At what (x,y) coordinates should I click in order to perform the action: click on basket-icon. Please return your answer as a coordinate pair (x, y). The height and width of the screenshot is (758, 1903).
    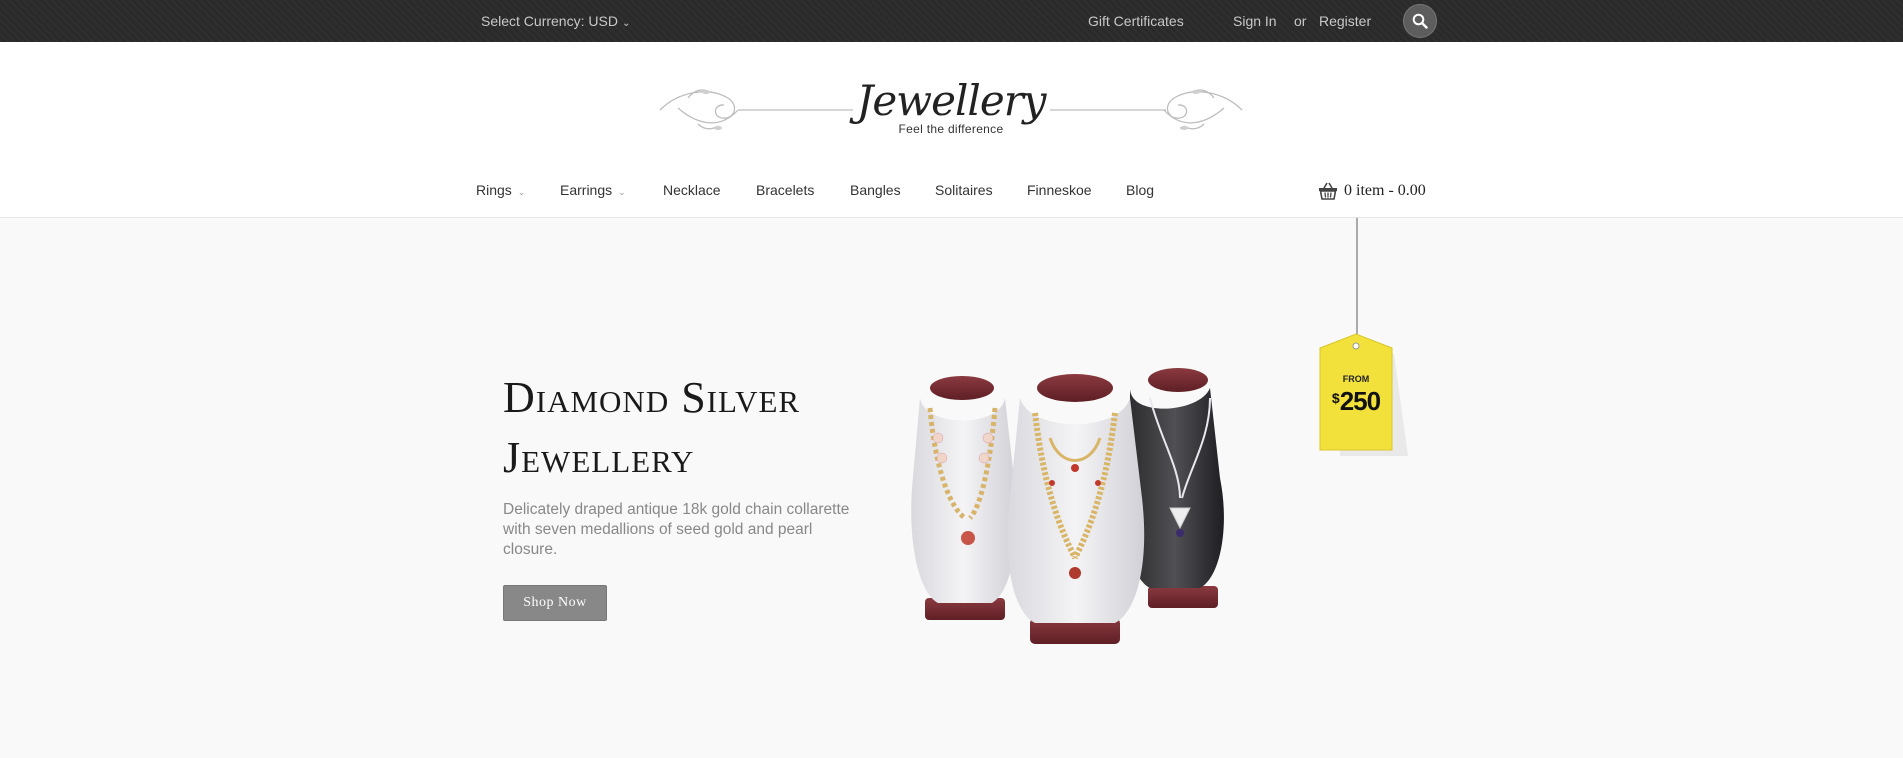
    Looking at the image, I should click on (1328, 191).